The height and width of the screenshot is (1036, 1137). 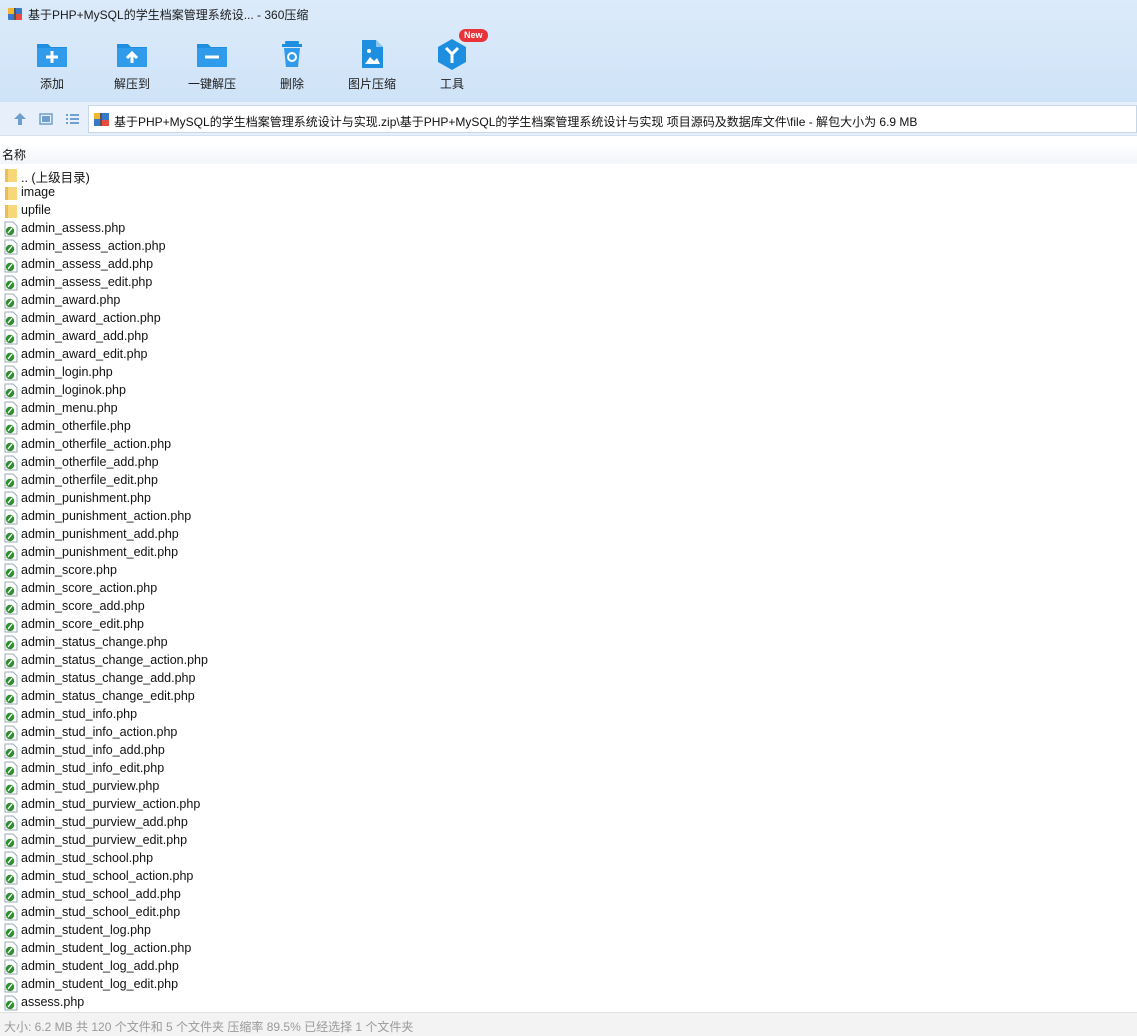 I want to click on add-button: 添加, so click(x=52, y=66).